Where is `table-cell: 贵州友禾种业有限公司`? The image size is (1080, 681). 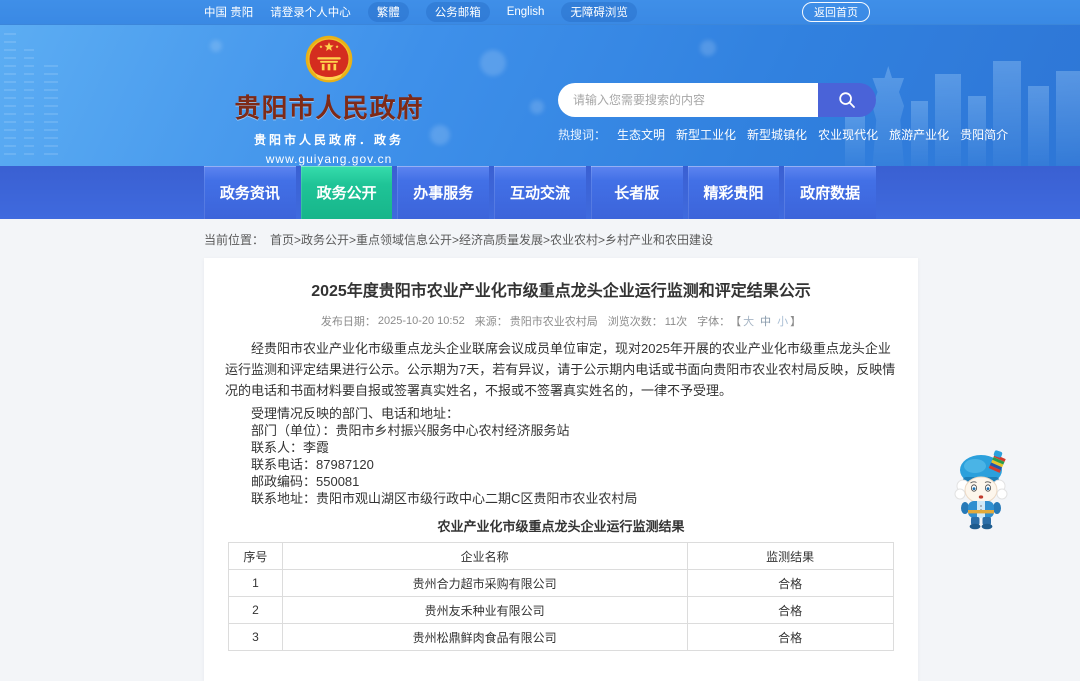
table-cell: 贵州友禾种业有限公司 is located at coordinates (484, 610).